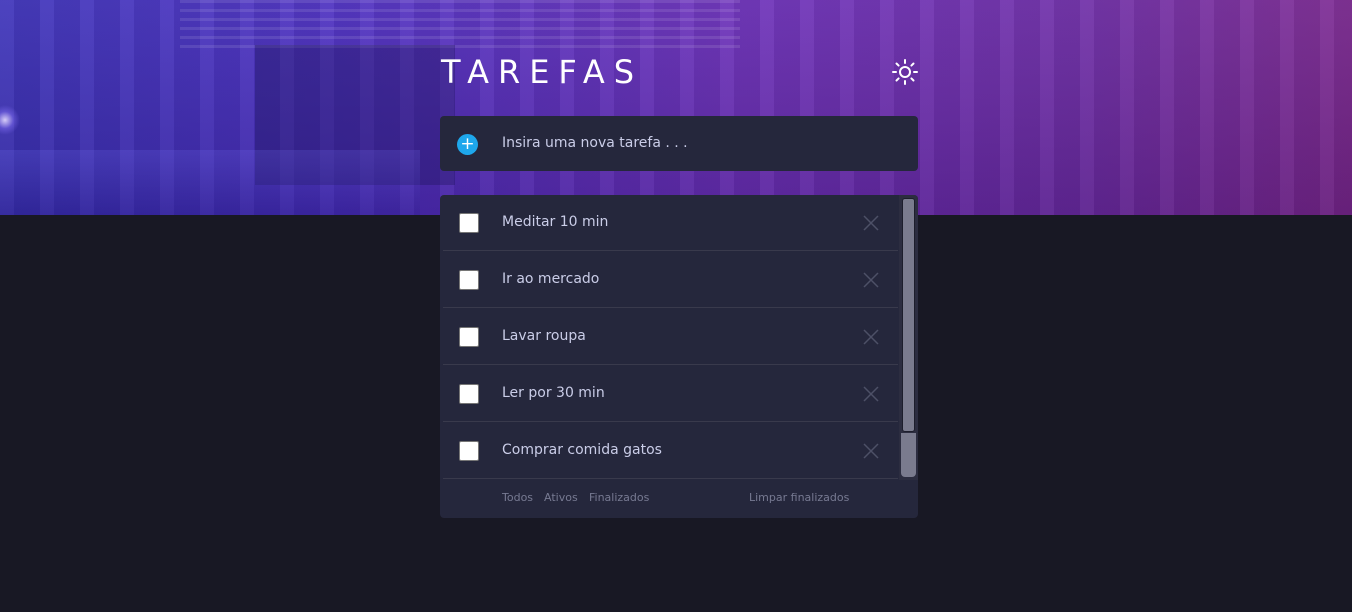 This screenshot has width=1352, height=612. I want to click on filter-all-button: Todos, so click(517, 498).